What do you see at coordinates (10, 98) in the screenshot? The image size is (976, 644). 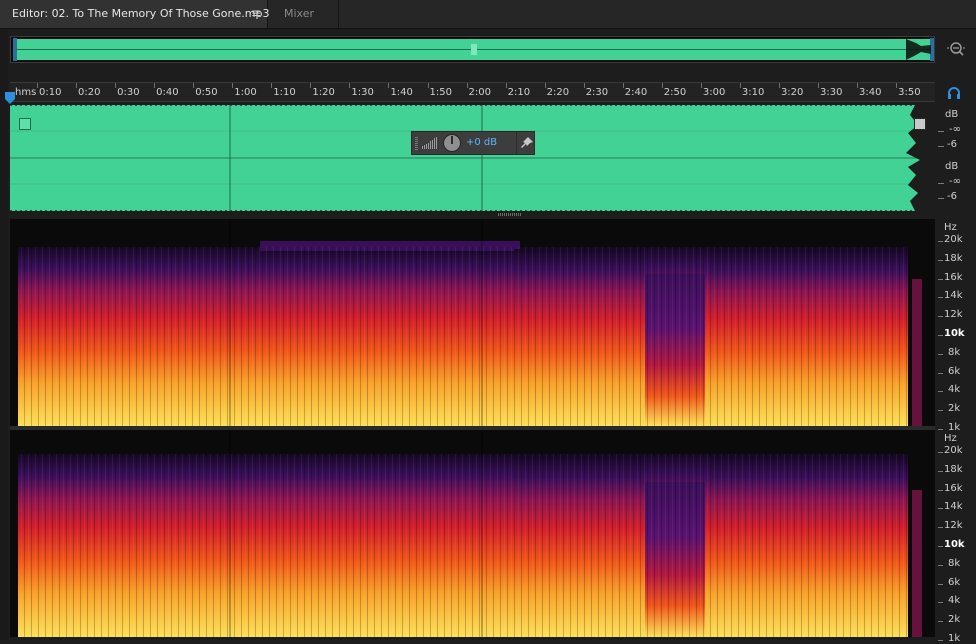 I see `playhead-marker-icon` at bounding box center [10, 98].